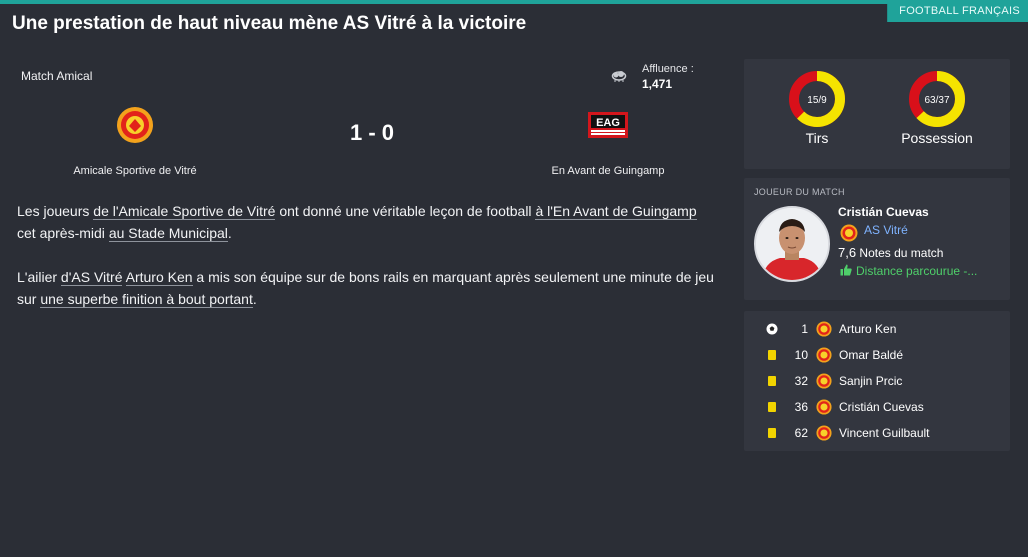  What do you see at coordinates (883, 212) in the screenshot?
I see `player-name: Cristián Cuevas` at bounding box center [883, 212].